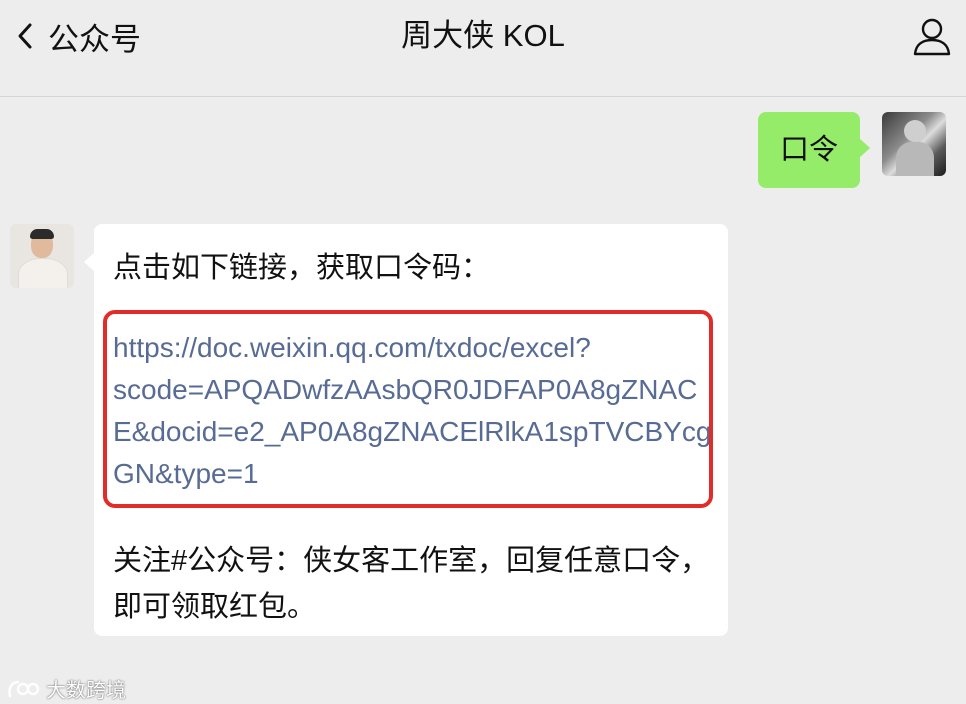 This screenshot has width=966, height=704. Describe the element at coordinates (42, 256) in the screenshot. I see `sender-avatar` at that location.